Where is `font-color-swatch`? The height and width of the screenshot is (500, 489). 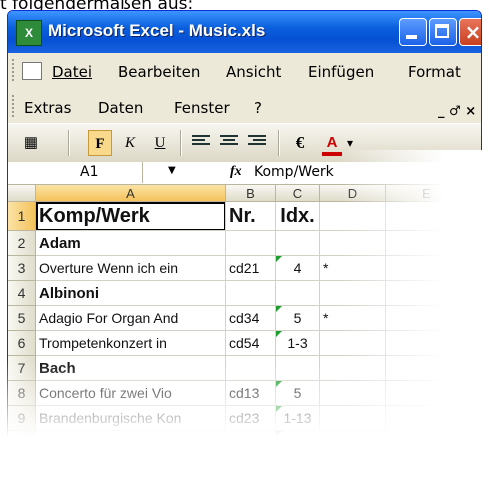 font-color-swatch is located at coordinates (332, 154).